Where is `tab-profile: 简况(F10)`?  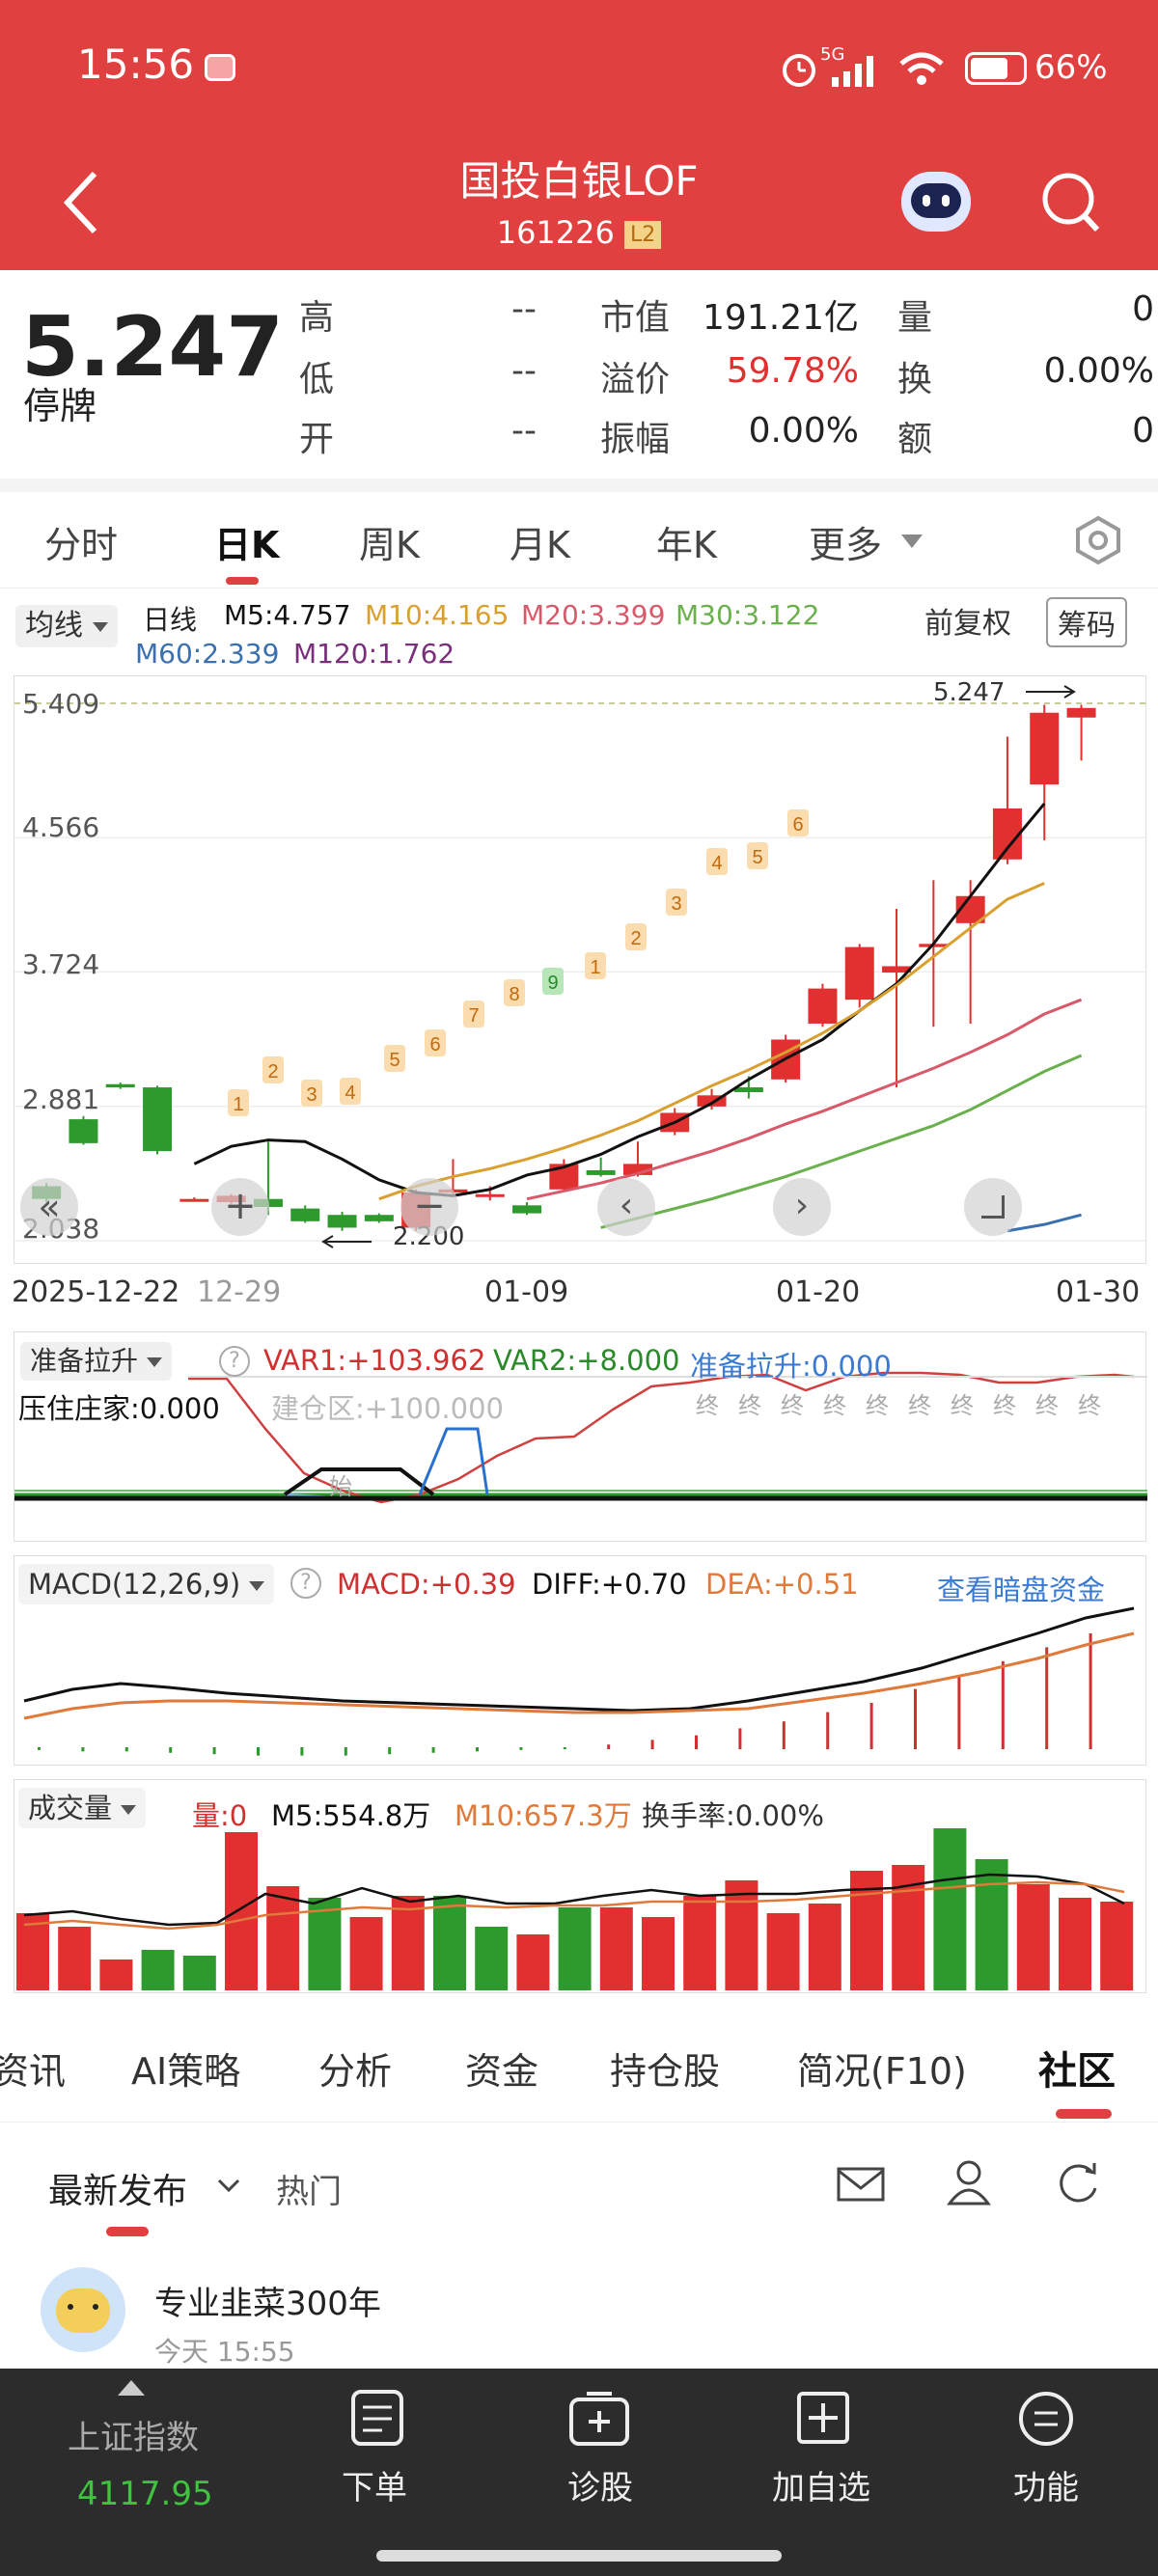
tab-profile: 简况(F10) is located at coordinates (882, 2069).